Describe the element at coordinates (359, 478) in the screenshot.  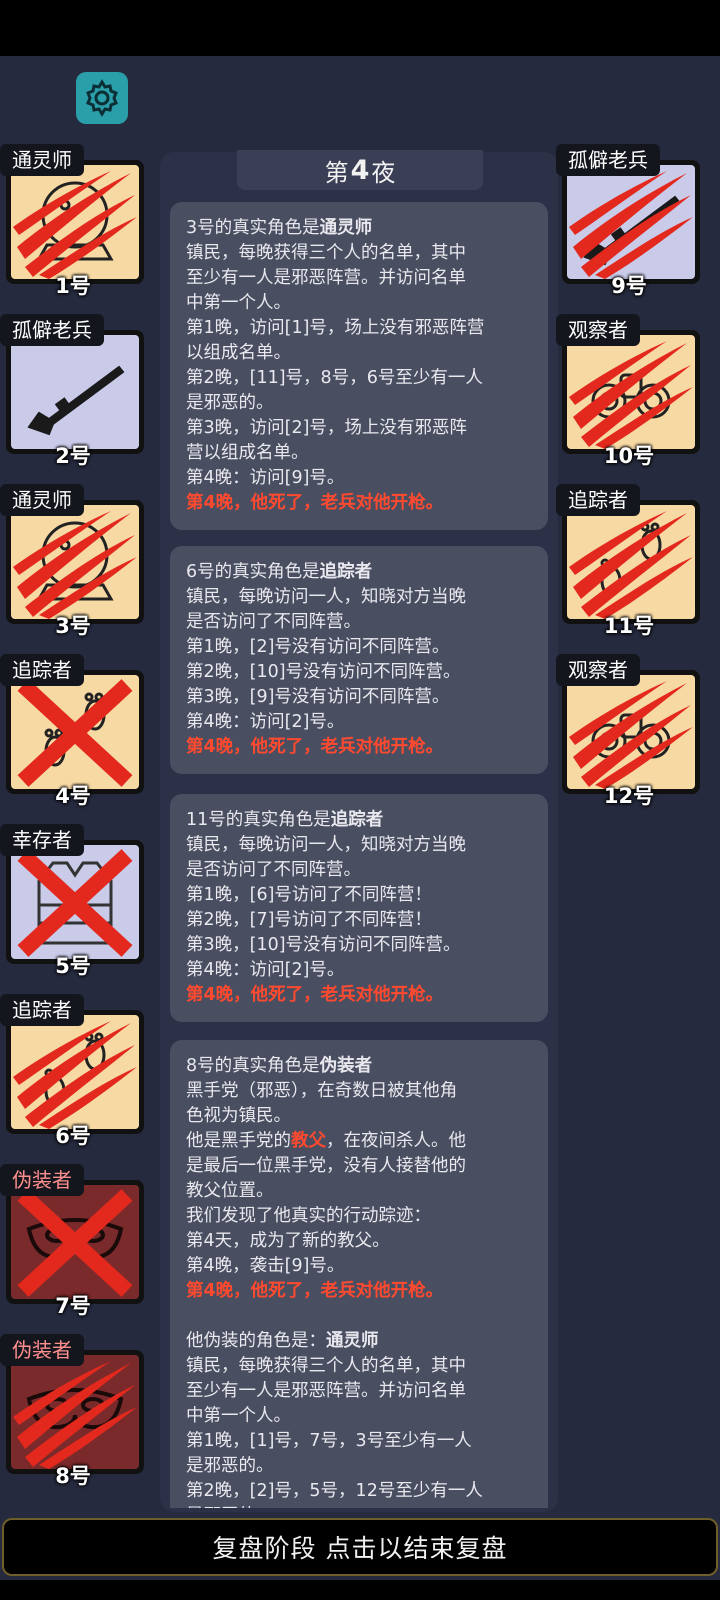
I see `report-line: 第4晚：访问[9]号。` at that location.